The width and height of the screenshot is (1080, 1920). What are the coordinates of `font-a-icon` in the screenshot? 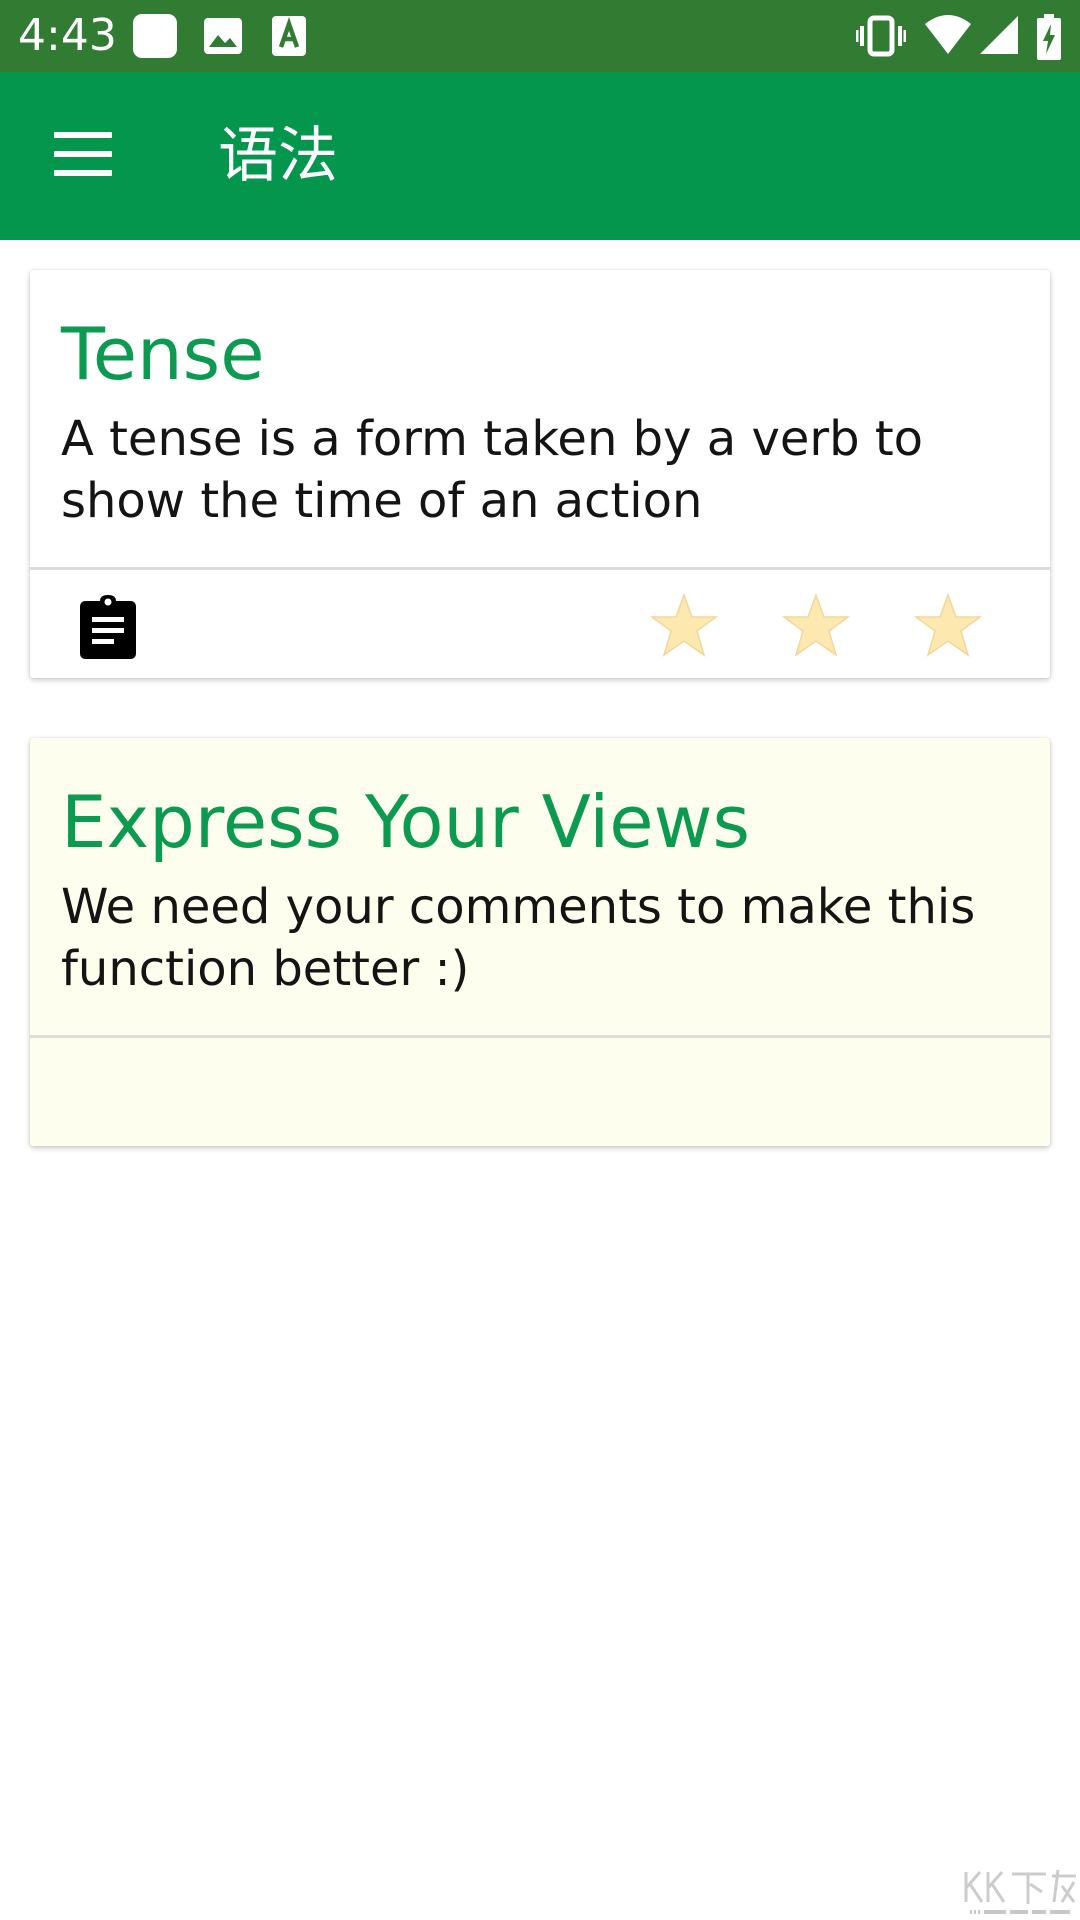 It's located at (289, 36).